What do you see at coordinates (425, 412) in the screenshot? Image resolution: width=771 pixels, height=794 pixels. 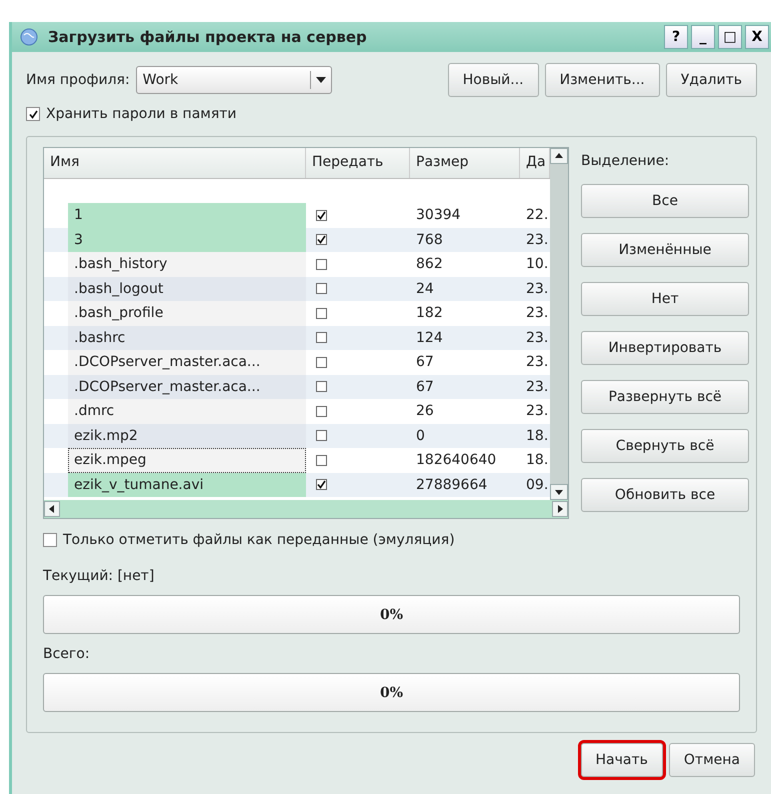 I see `size-cell-text: 26` at bounding box center [425, 412].